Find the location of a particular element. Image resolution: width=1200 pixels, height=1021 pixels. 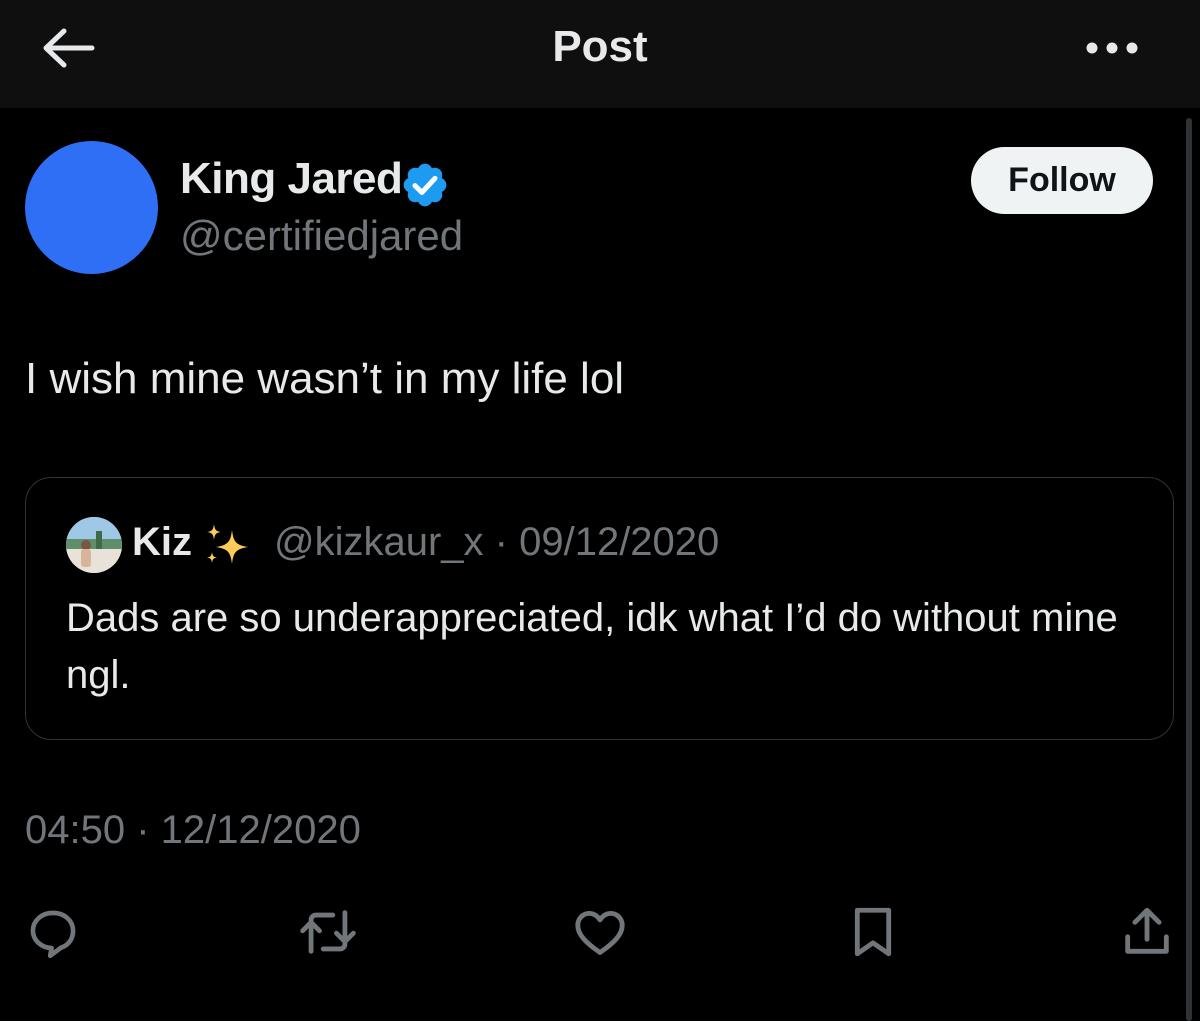

bookmark-button is located at coordinates (873, 932).